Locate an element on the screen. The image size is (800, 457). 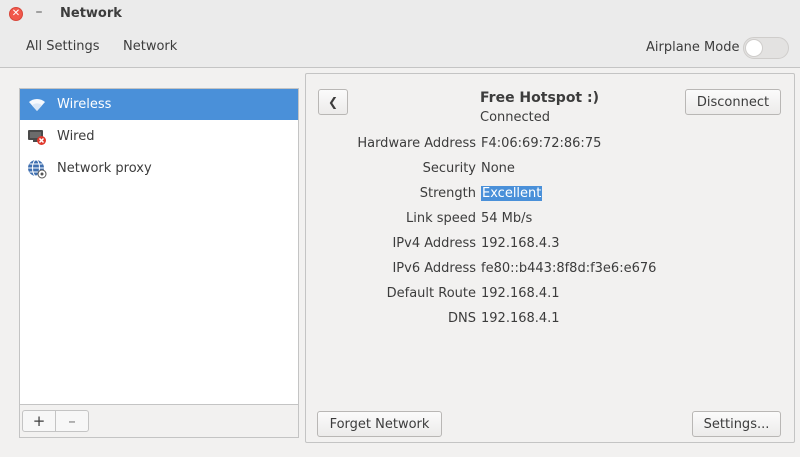
section-title: Network is located at coordinates (150, 46).